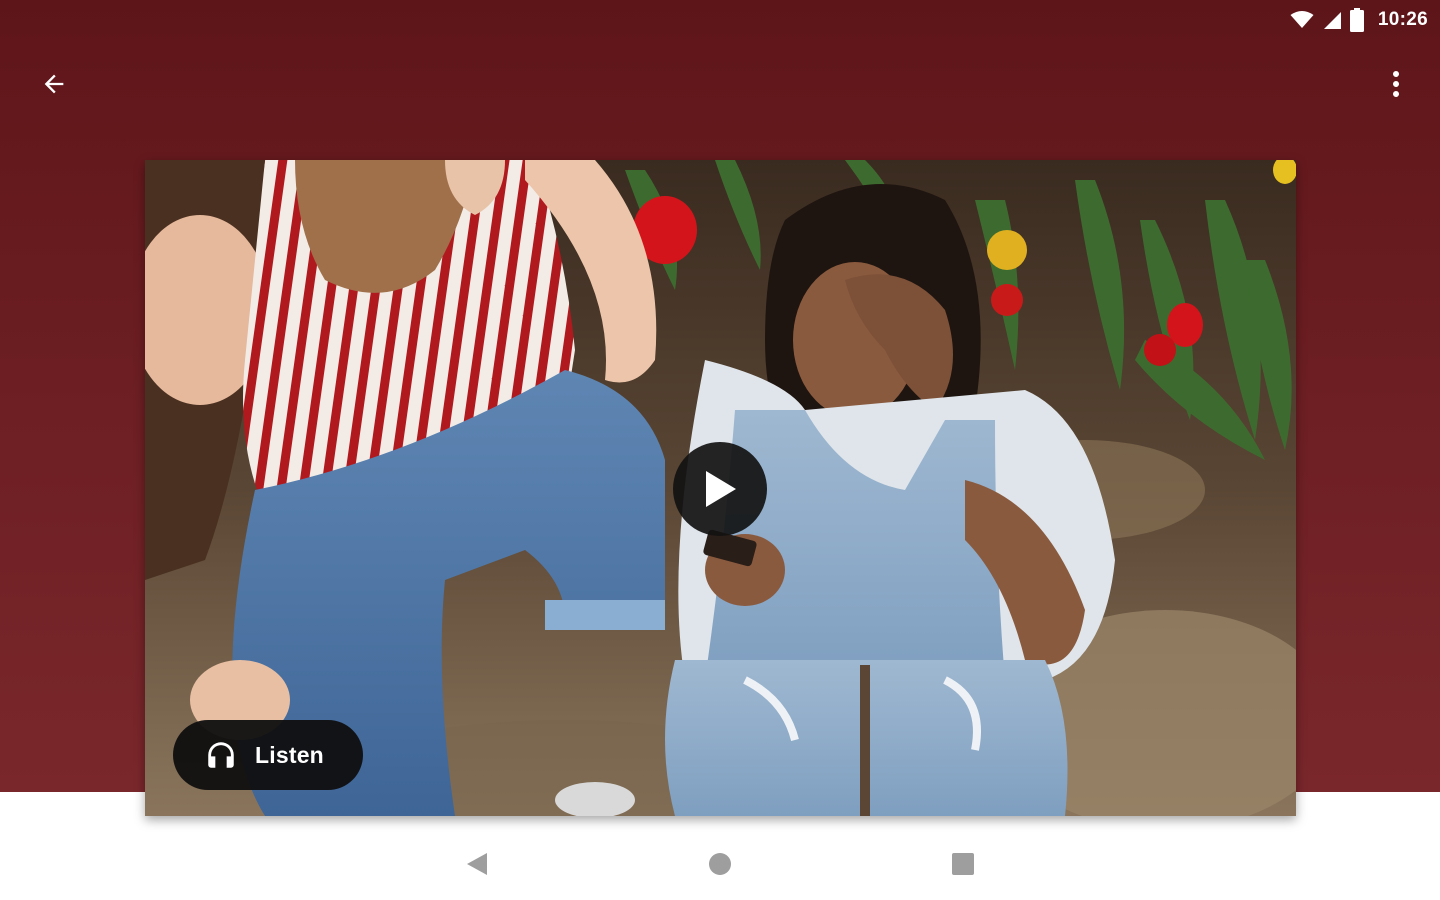 This screenshot has height=900, width=1440. Describe the element at coordinates (1356, 20) in the screenshot. I see `battery-icon` at that location.